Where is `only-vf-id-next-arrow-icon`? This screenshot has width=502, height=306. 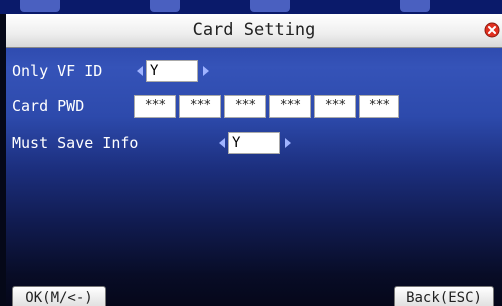 only-vf-id-next-arrow-icon is located at coordinates (206, 71).